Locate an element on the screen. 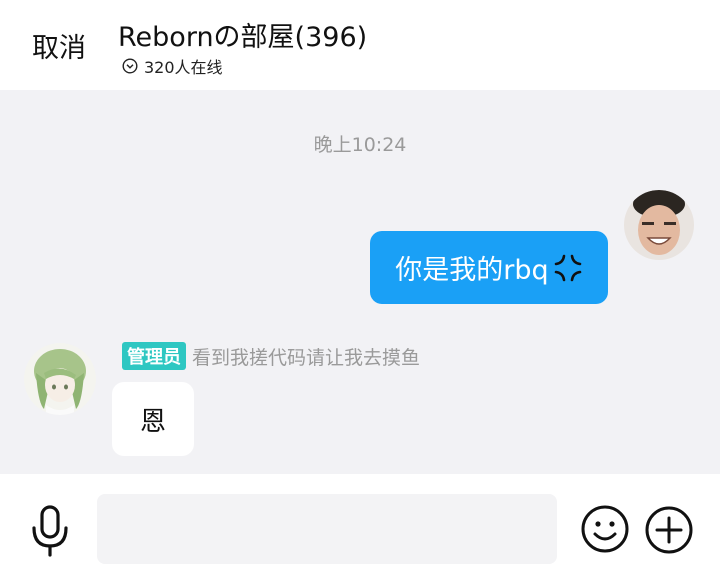  member-avatar is located at coordinates (60, 379).